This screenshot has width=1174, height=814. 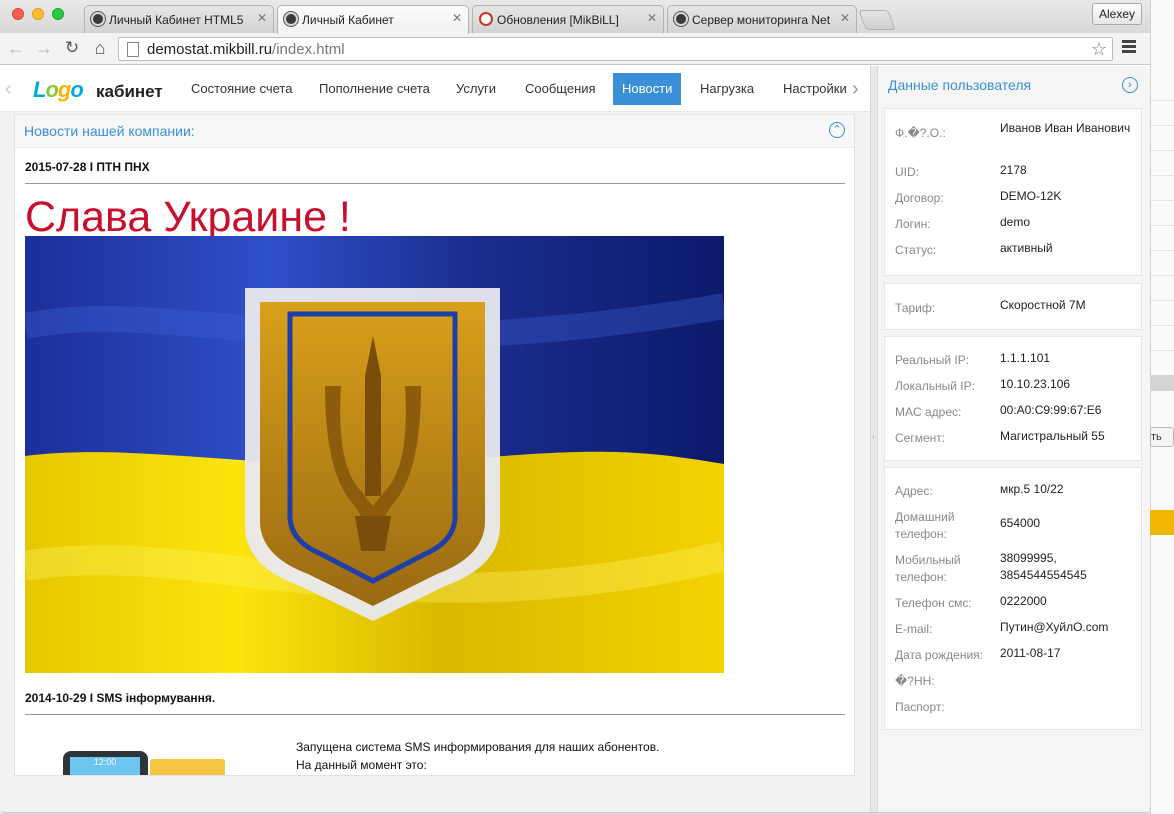 I want to click on browser-toolbar: ← → ↻ ⌂ demostat.mikbill.ru/index.html ☆, so click(x=575, y=49).